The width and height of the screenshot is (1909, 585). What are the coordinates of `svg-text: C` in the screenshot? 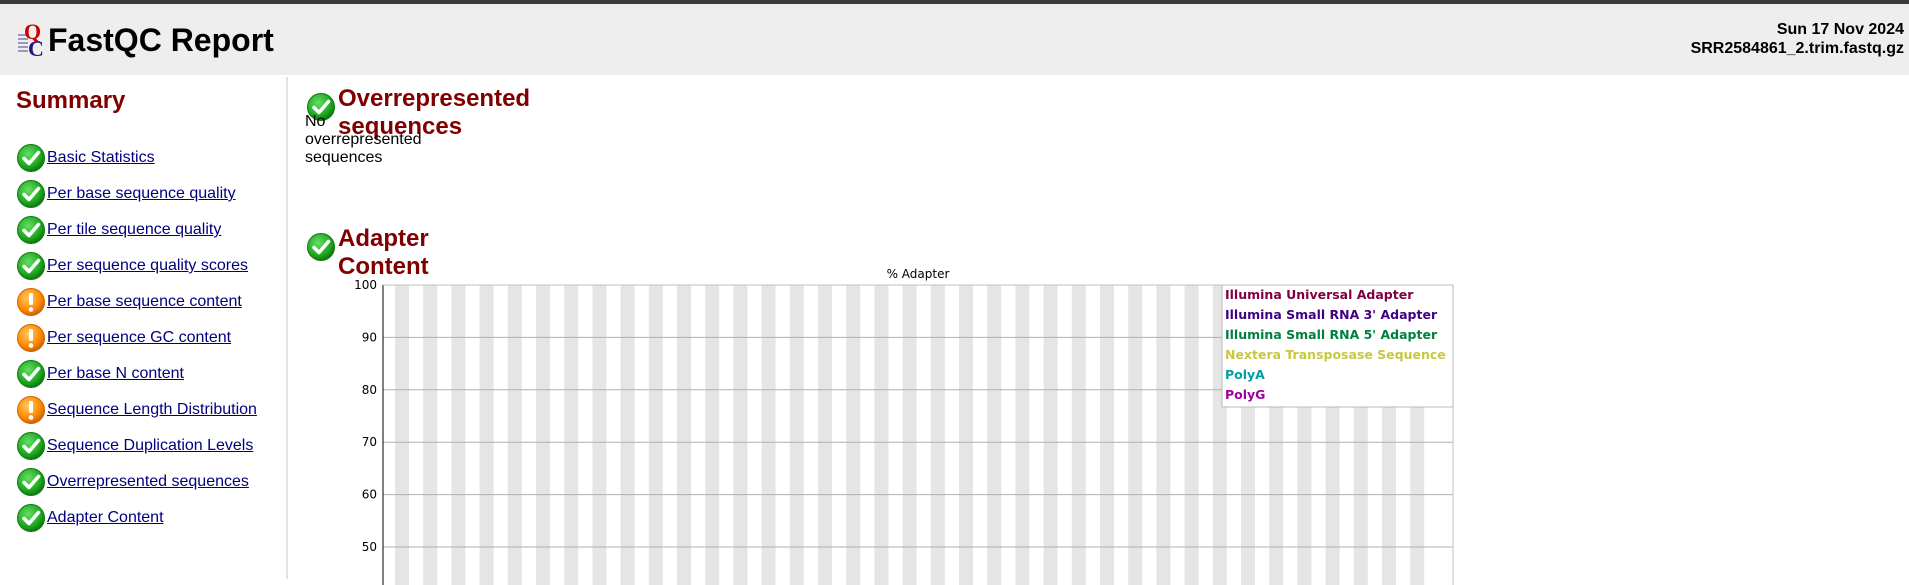 It's located at (36, 48).